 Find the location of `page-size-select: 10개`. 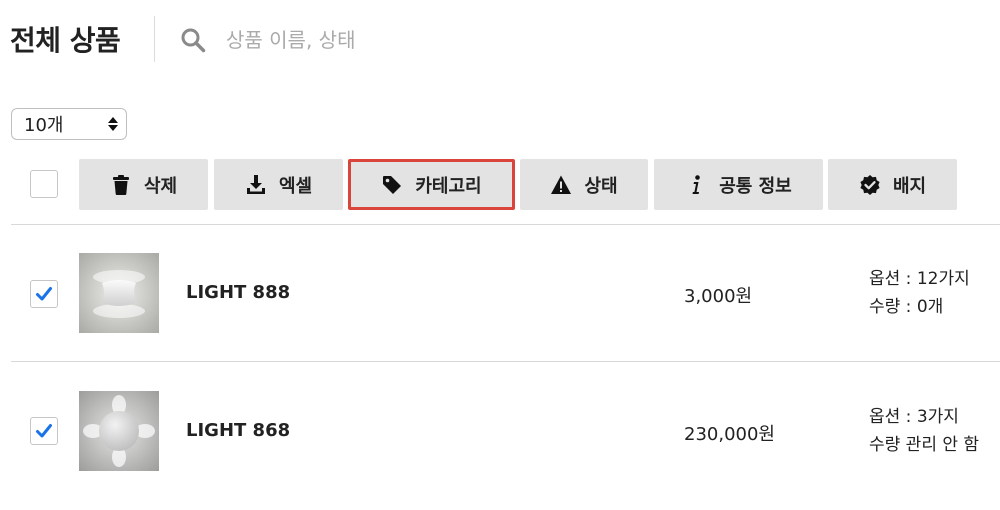

page-size-select: 10개 is located at coordinates (69, 124).